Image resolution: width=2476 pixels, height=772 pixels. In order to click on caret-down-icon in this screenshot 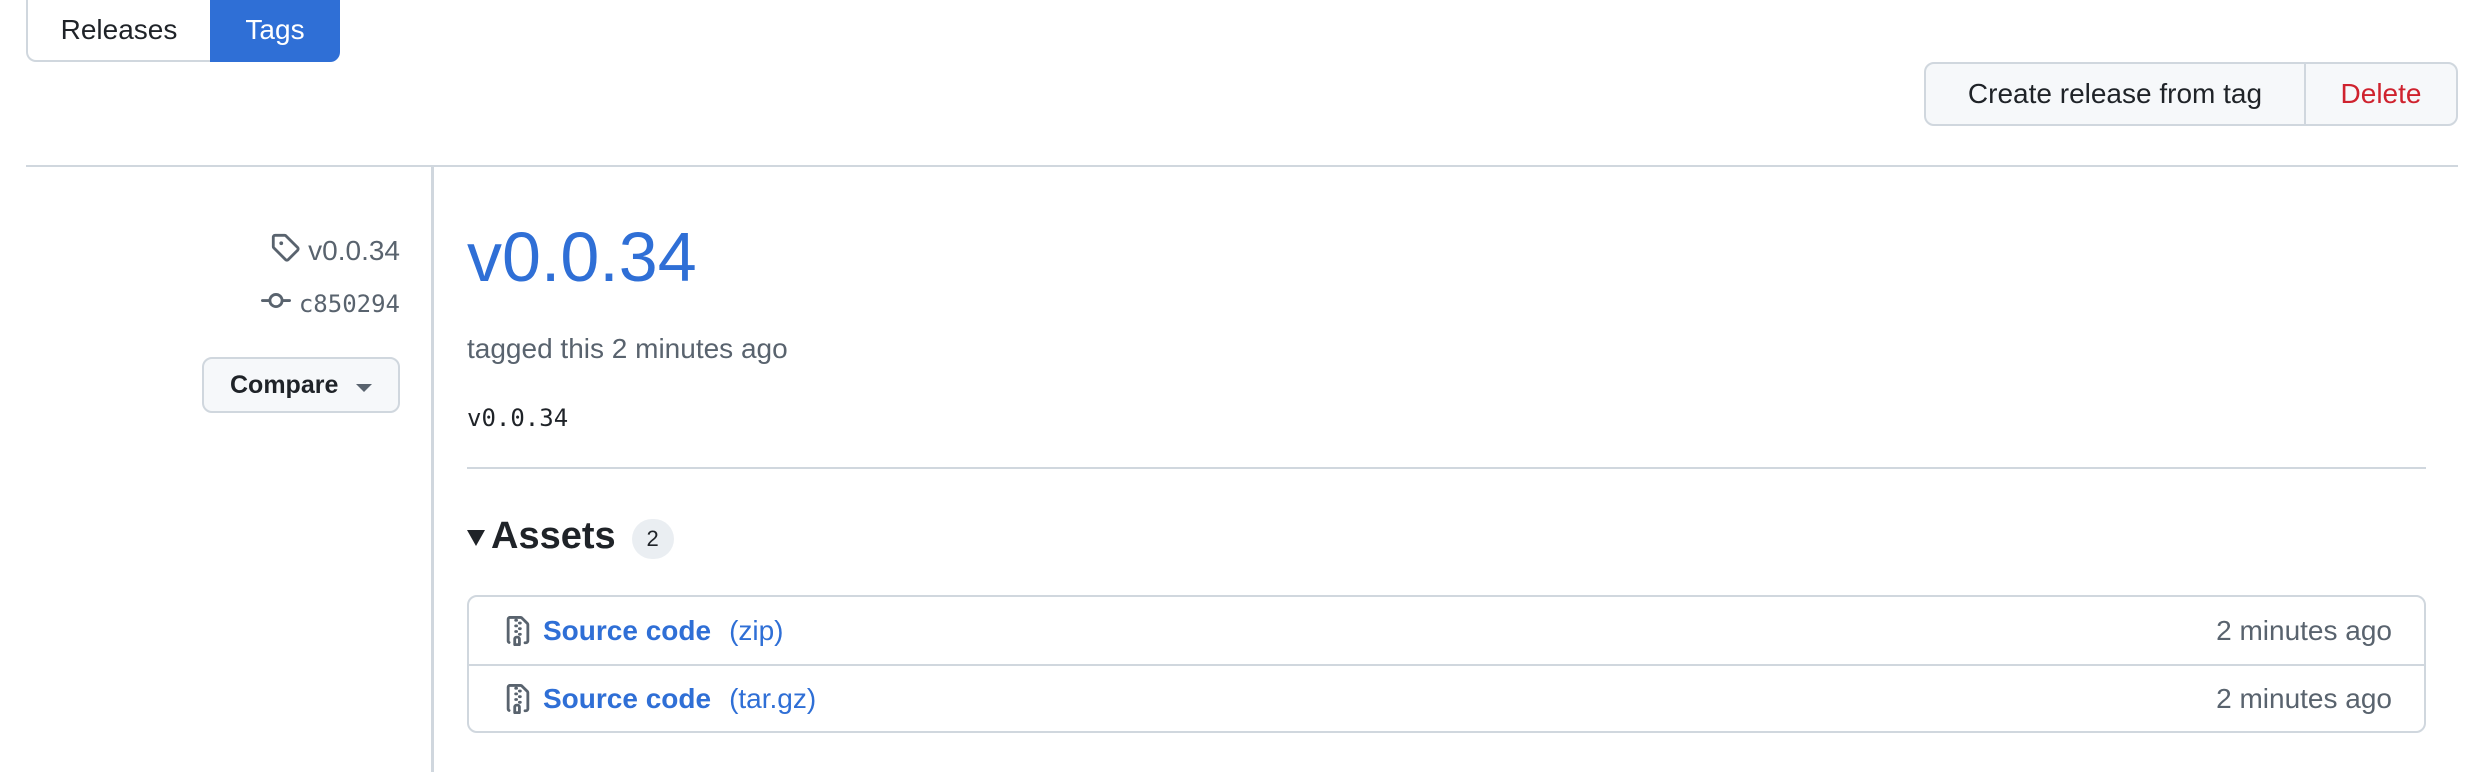, I will do `click(364, 388)`.